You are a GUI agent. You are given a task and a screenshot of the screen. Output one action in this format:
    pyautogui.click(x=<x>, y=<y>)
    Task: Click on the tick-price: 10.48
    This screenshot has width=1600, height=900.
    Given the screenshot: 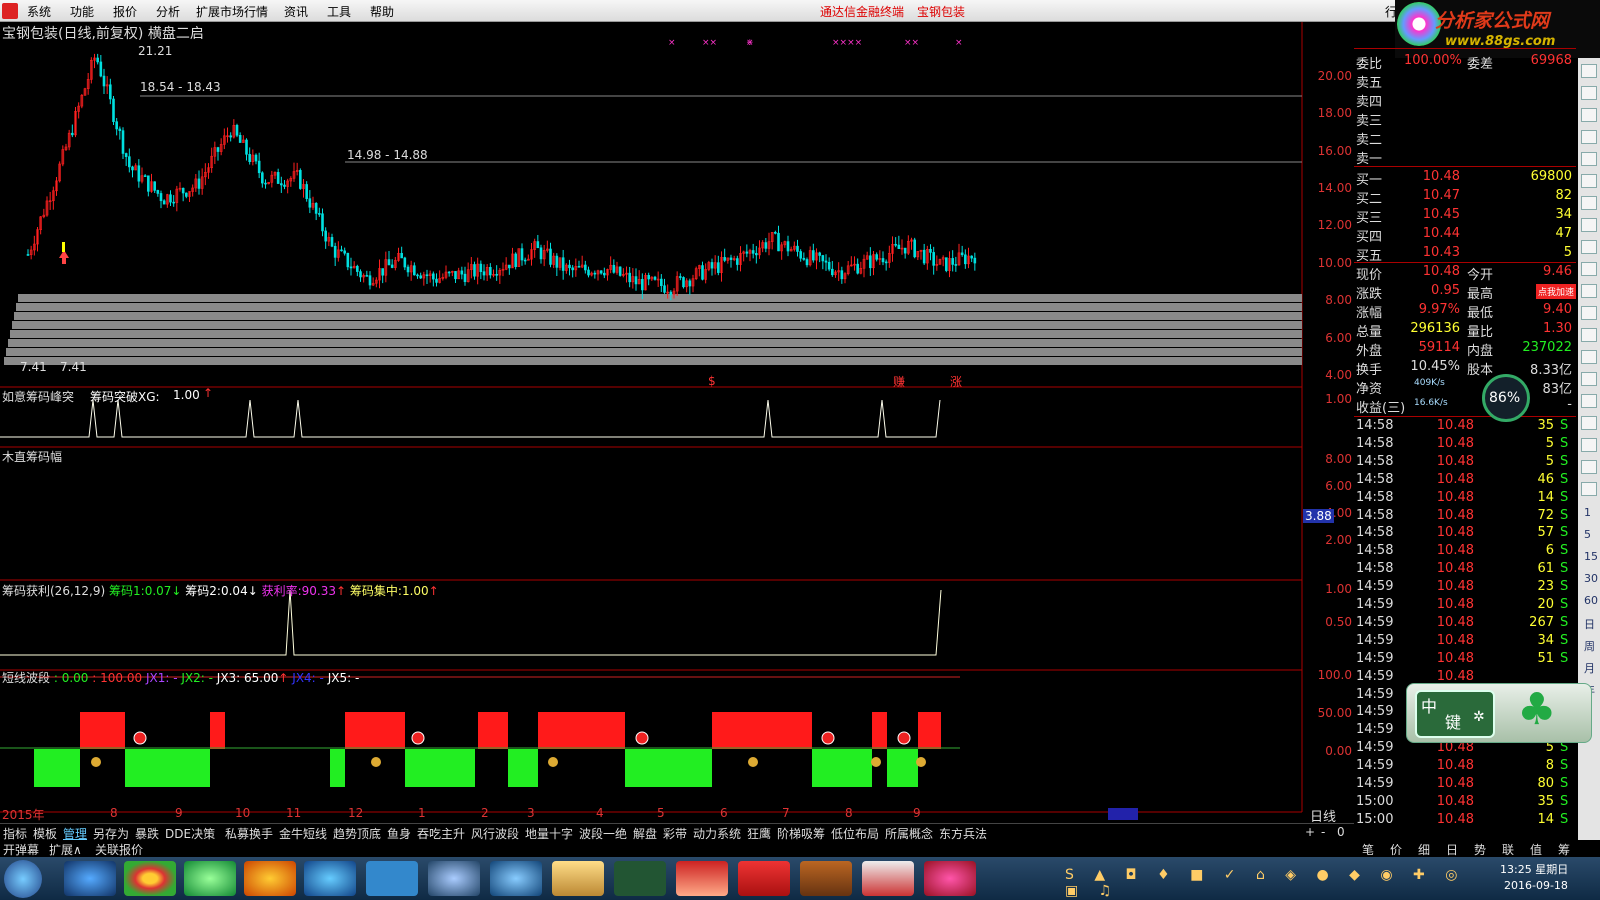 What is the action you would take?
    pyautogui.click(x=1455, y=819)
    